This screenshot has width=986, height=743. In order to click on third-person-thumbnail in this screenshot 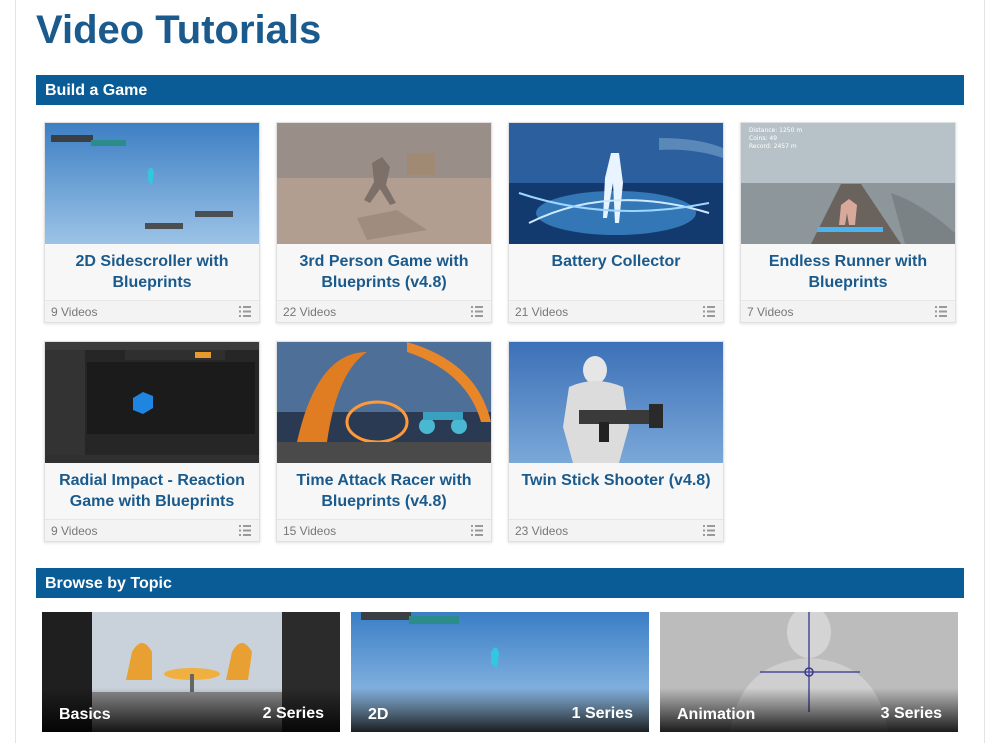, I will do `click(384, 183)`.